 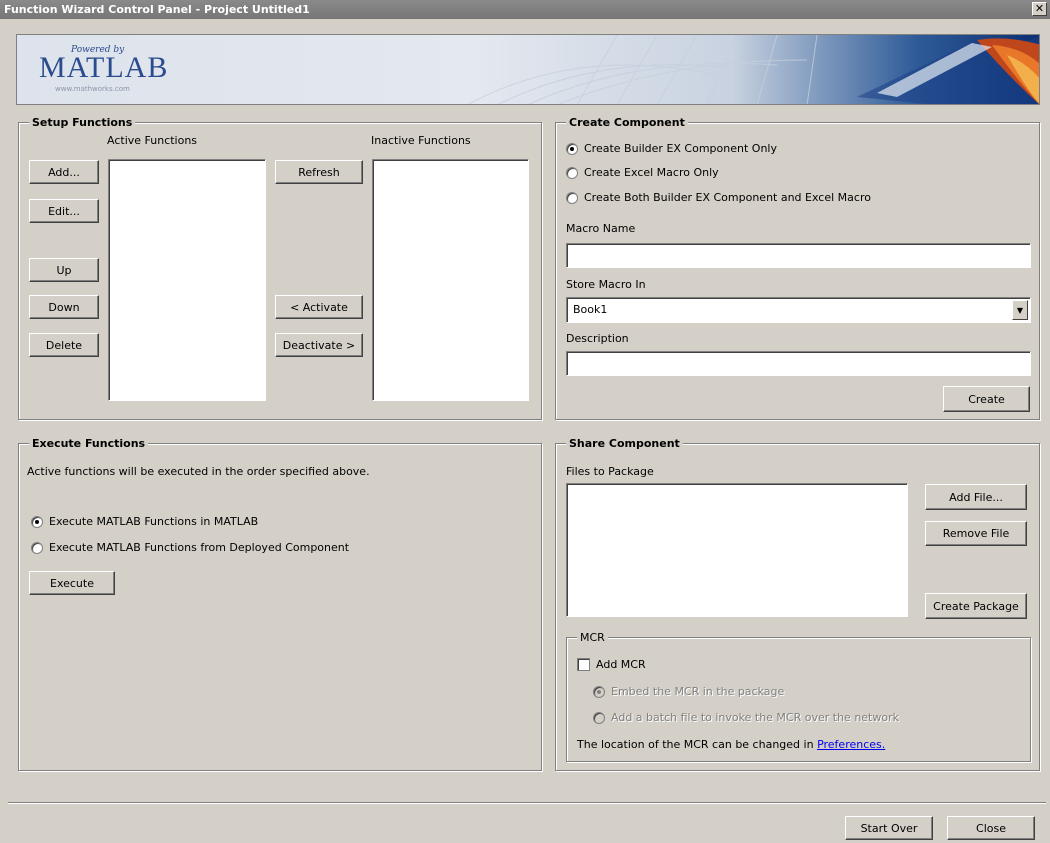 I want to click on execute-functions-title: Execute Functions, so click(x=89, y=443).